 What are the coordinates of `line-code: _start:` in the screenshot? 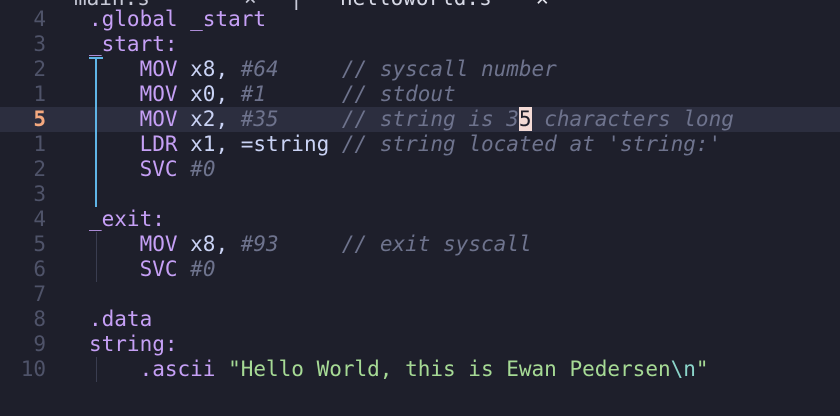 It's located at (133, 44).